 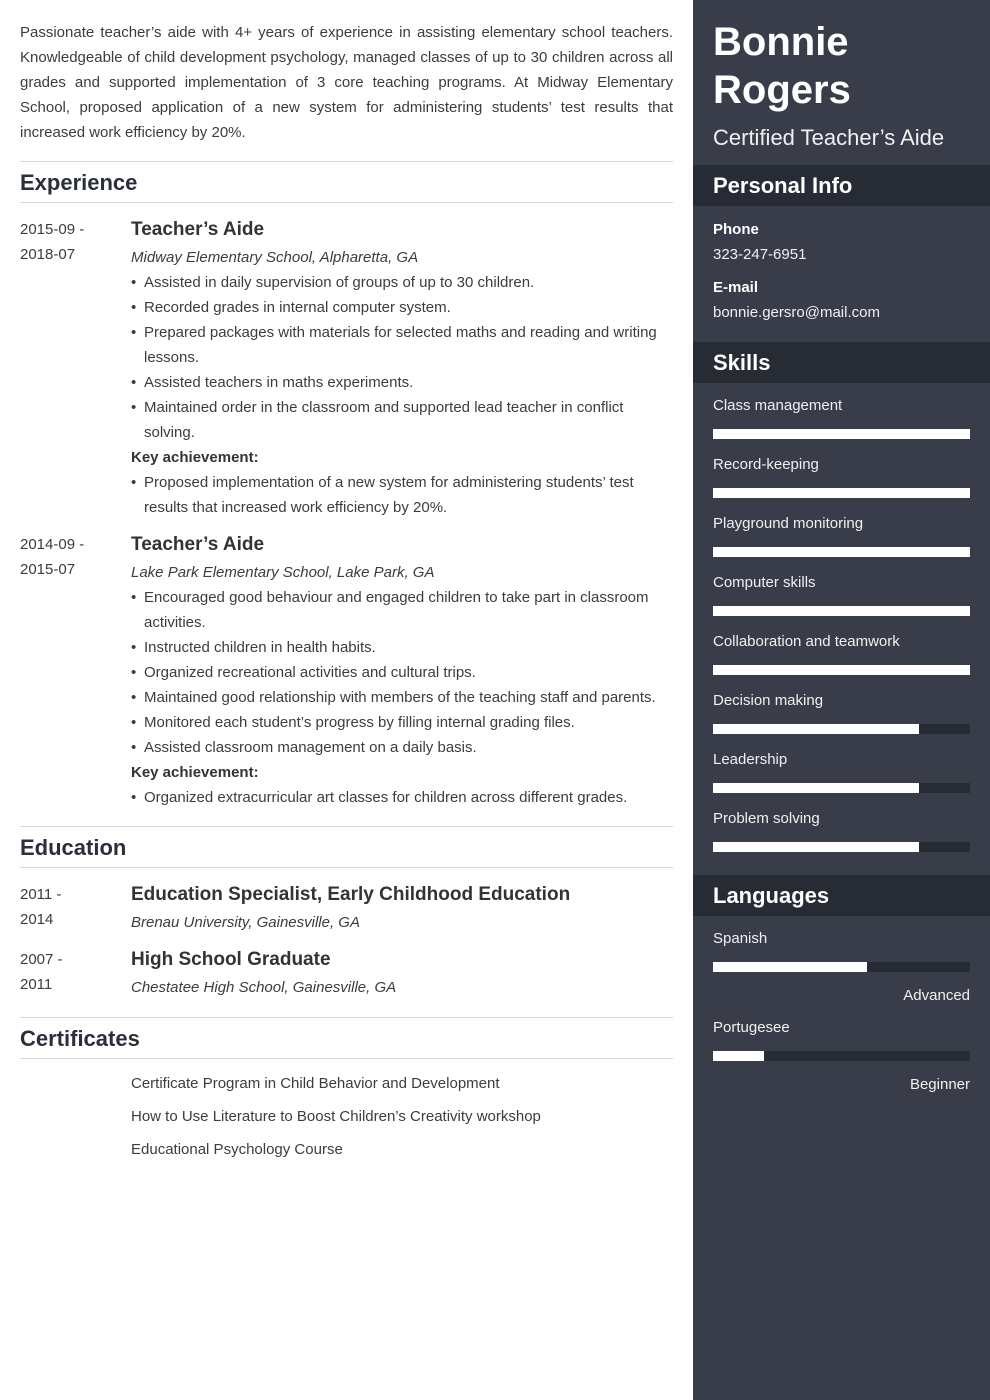 What do you see at coordinates (936, 995) in the screenshot?
I see `language-level: Advanced` at bounding box center [936, 995].